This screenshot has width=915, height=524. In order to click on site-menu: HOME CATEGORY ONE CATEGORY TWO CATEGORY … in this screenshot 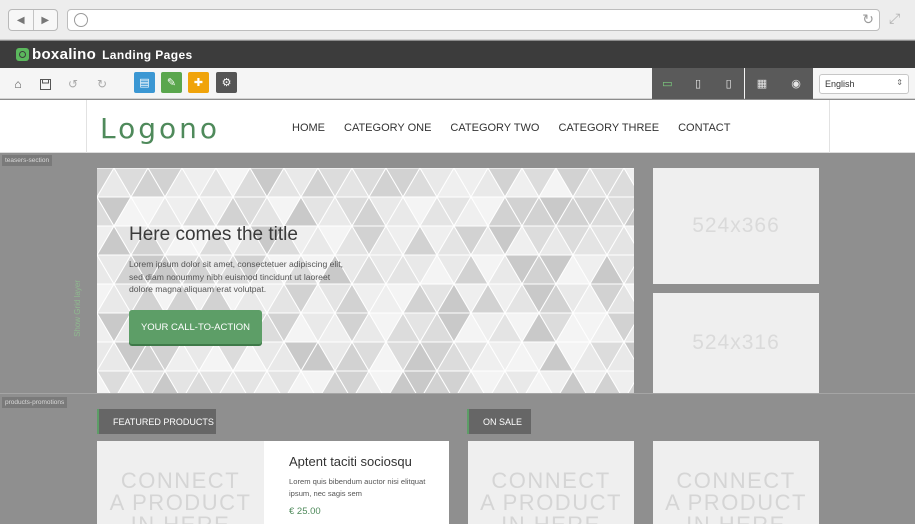, I will do `click(511, 128)`.